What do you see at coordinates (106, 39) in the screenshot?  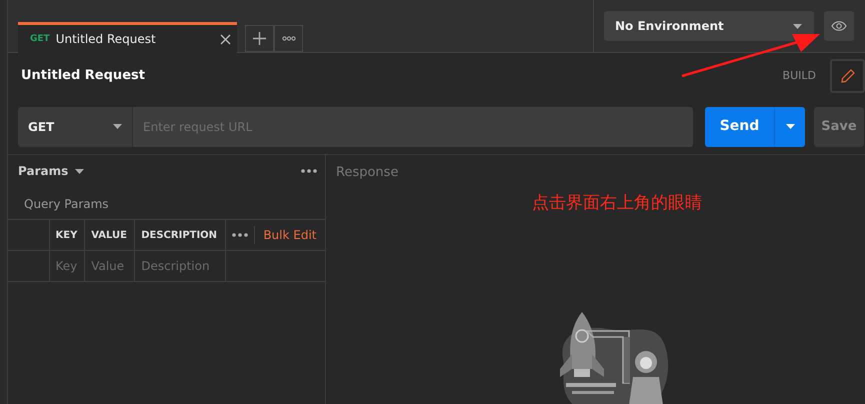 I see `tab-title: Untitled Request` at bounding box center [106, 39].